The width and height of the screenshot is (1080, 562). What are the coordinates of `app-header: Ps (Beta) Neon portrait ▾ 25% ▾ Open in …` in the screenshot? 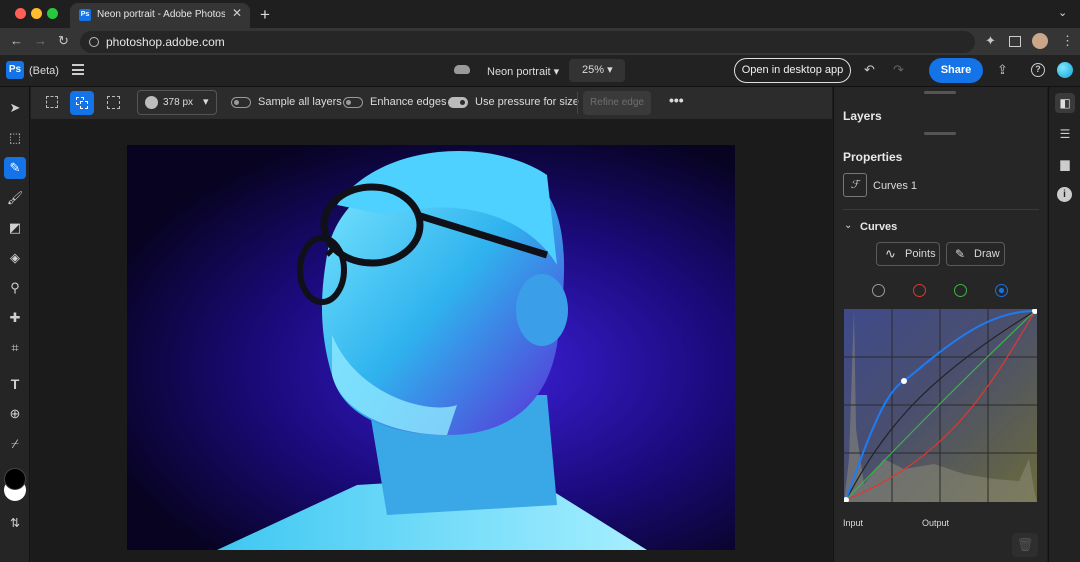 It's located at (540, 71).